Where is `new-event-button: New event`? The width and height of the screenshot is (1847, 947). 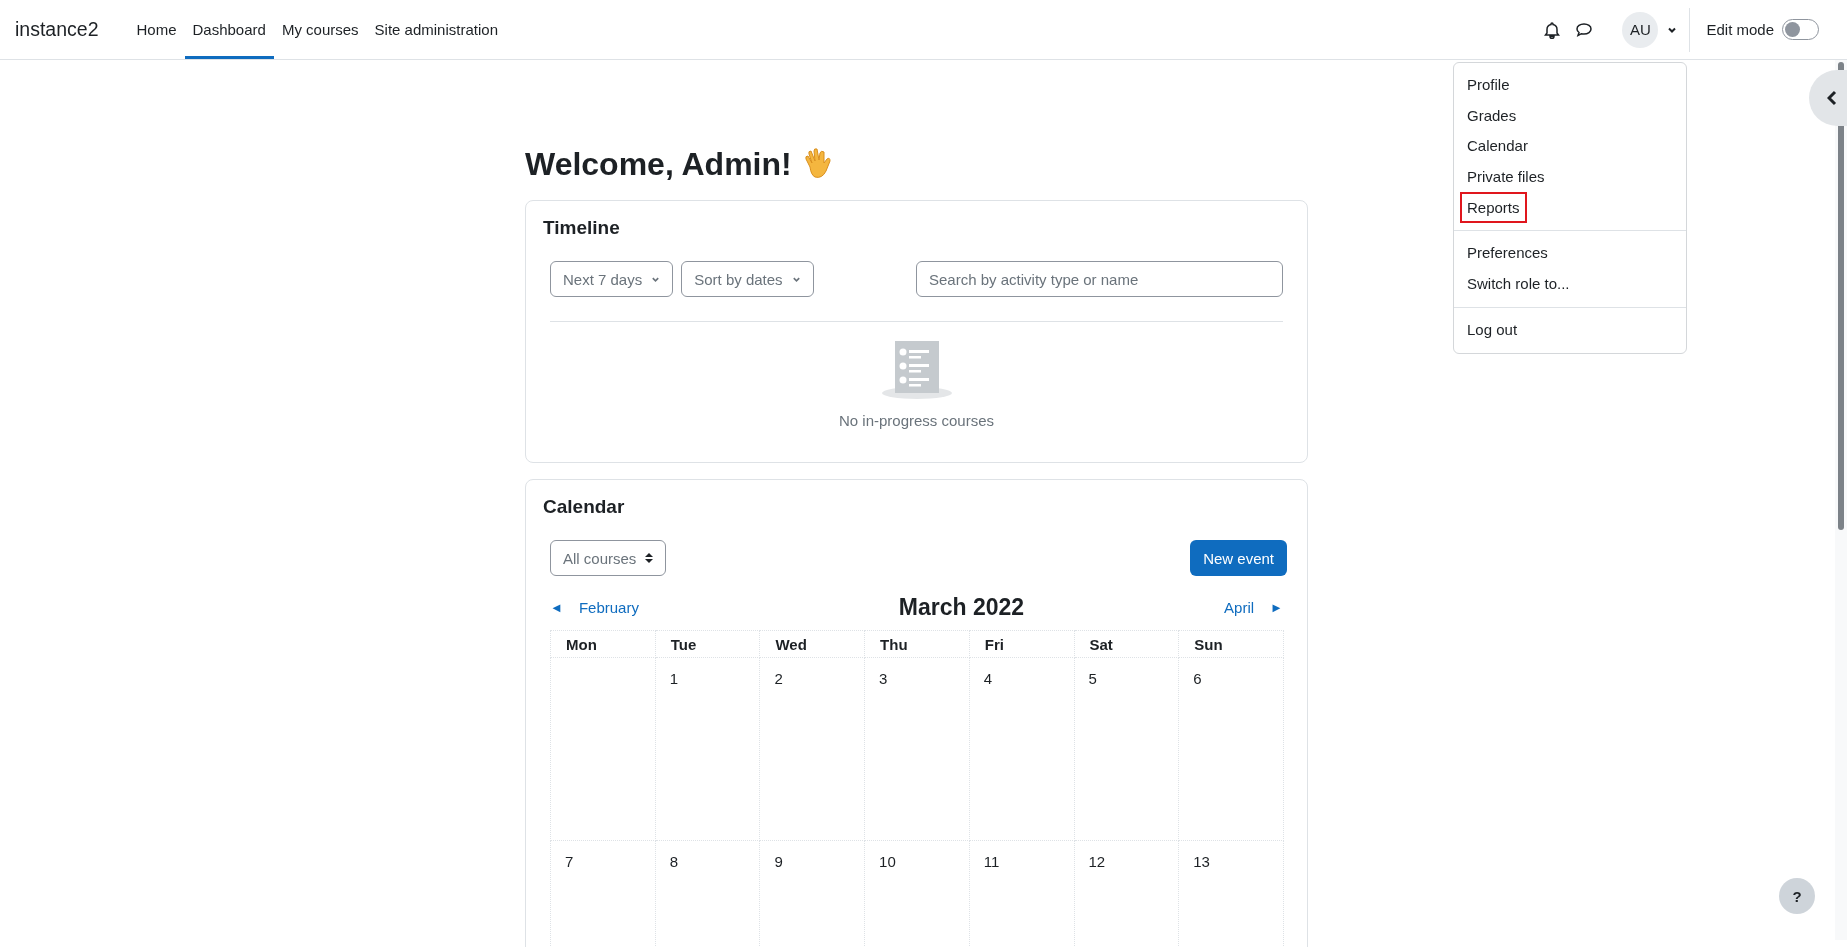
new-event-button: New event is located at coordinates (1238, 558).